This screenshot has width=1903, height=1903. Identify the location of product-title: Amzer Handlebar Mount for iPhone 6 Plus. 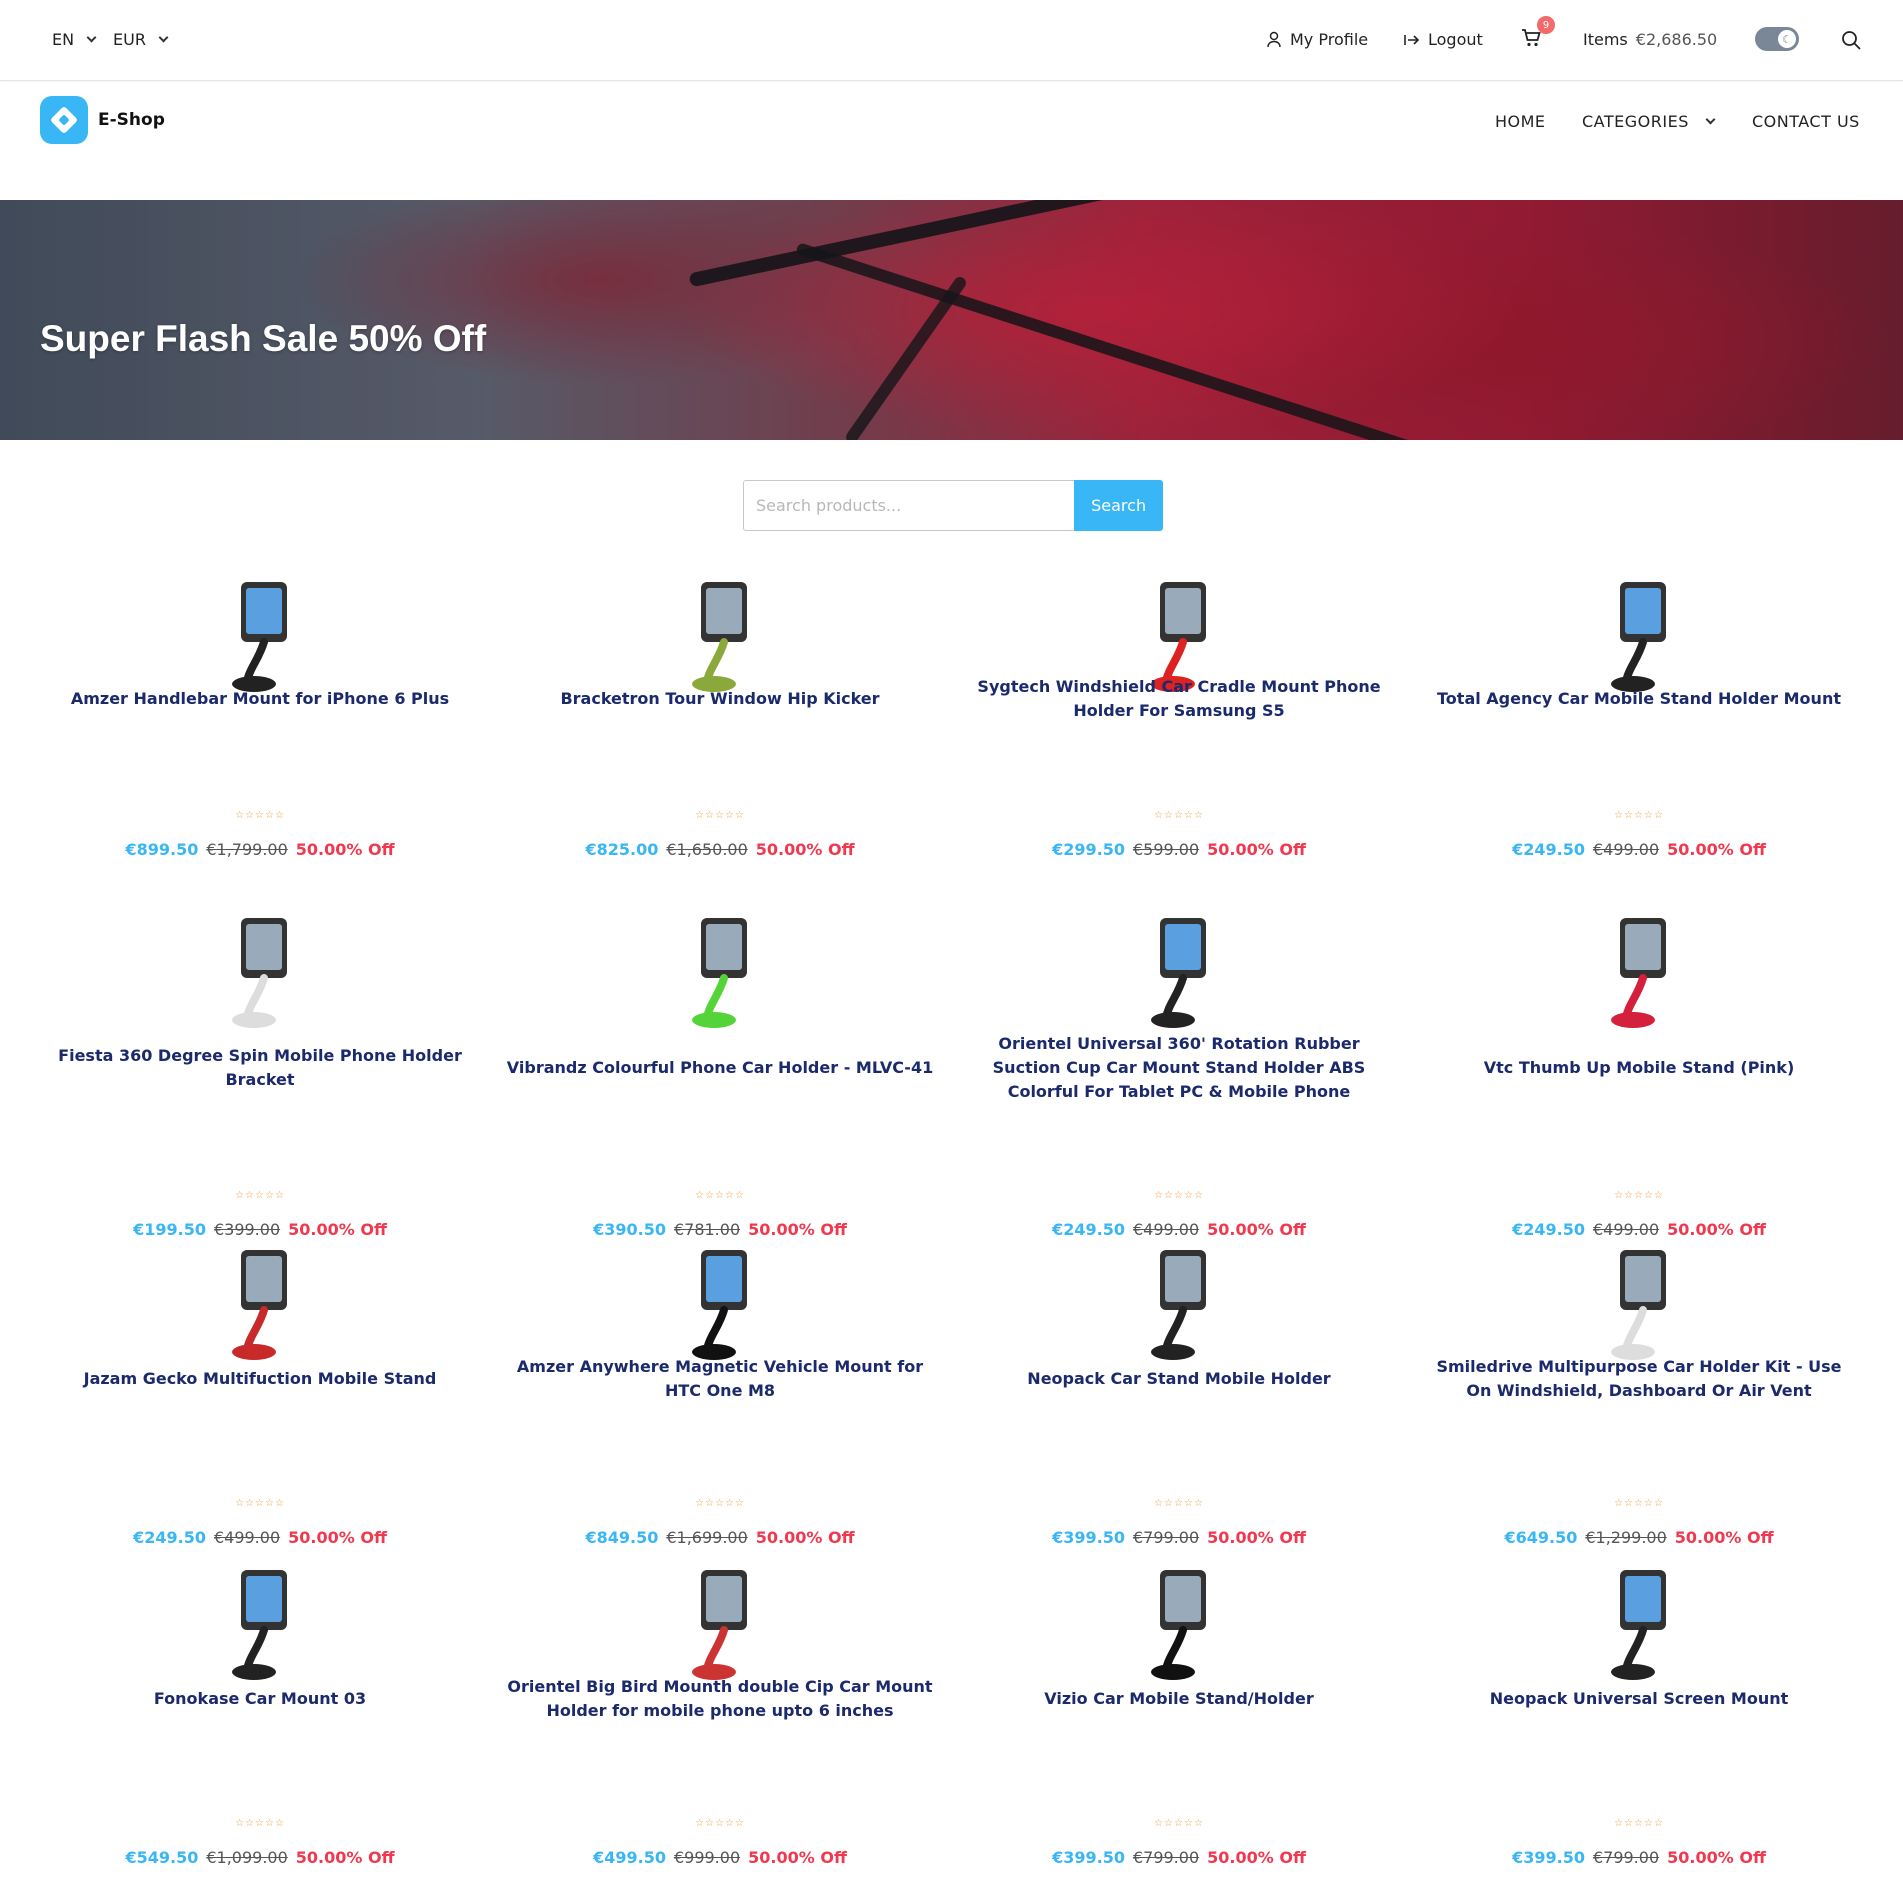
(260, 699).